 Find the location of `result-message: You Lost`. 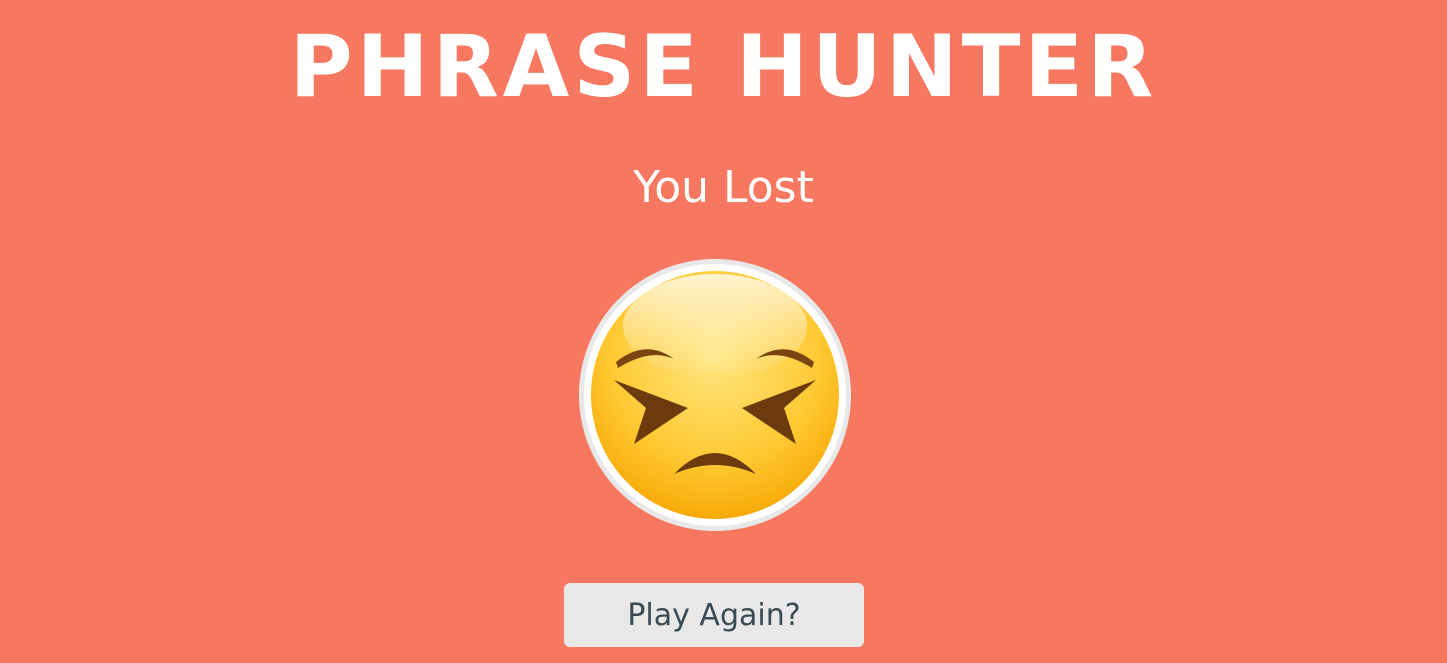

result-message: You Lost is located at coordinates (723, 187).